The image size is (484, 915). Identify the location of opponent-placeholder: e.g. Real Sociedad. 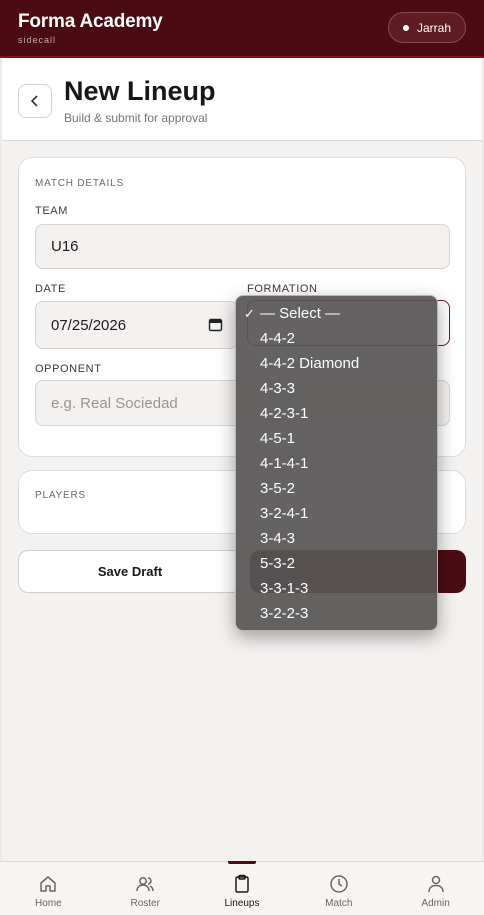
(114, 403).